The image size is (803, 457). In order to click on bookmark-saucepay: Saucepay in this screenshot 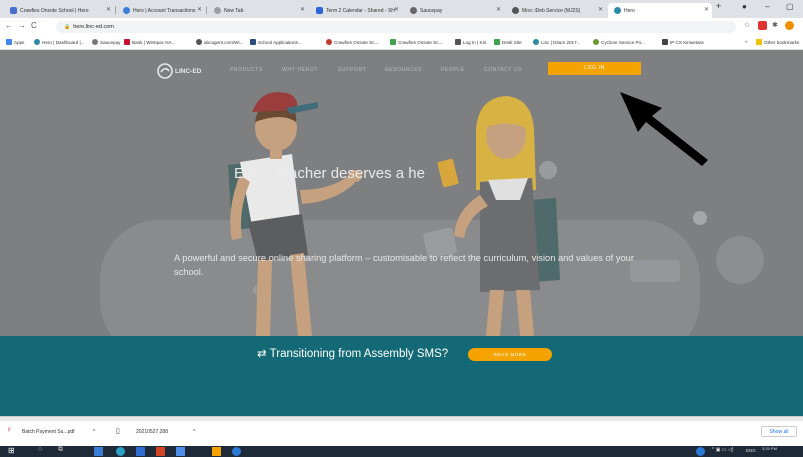, I will do `click(106, 42)`.